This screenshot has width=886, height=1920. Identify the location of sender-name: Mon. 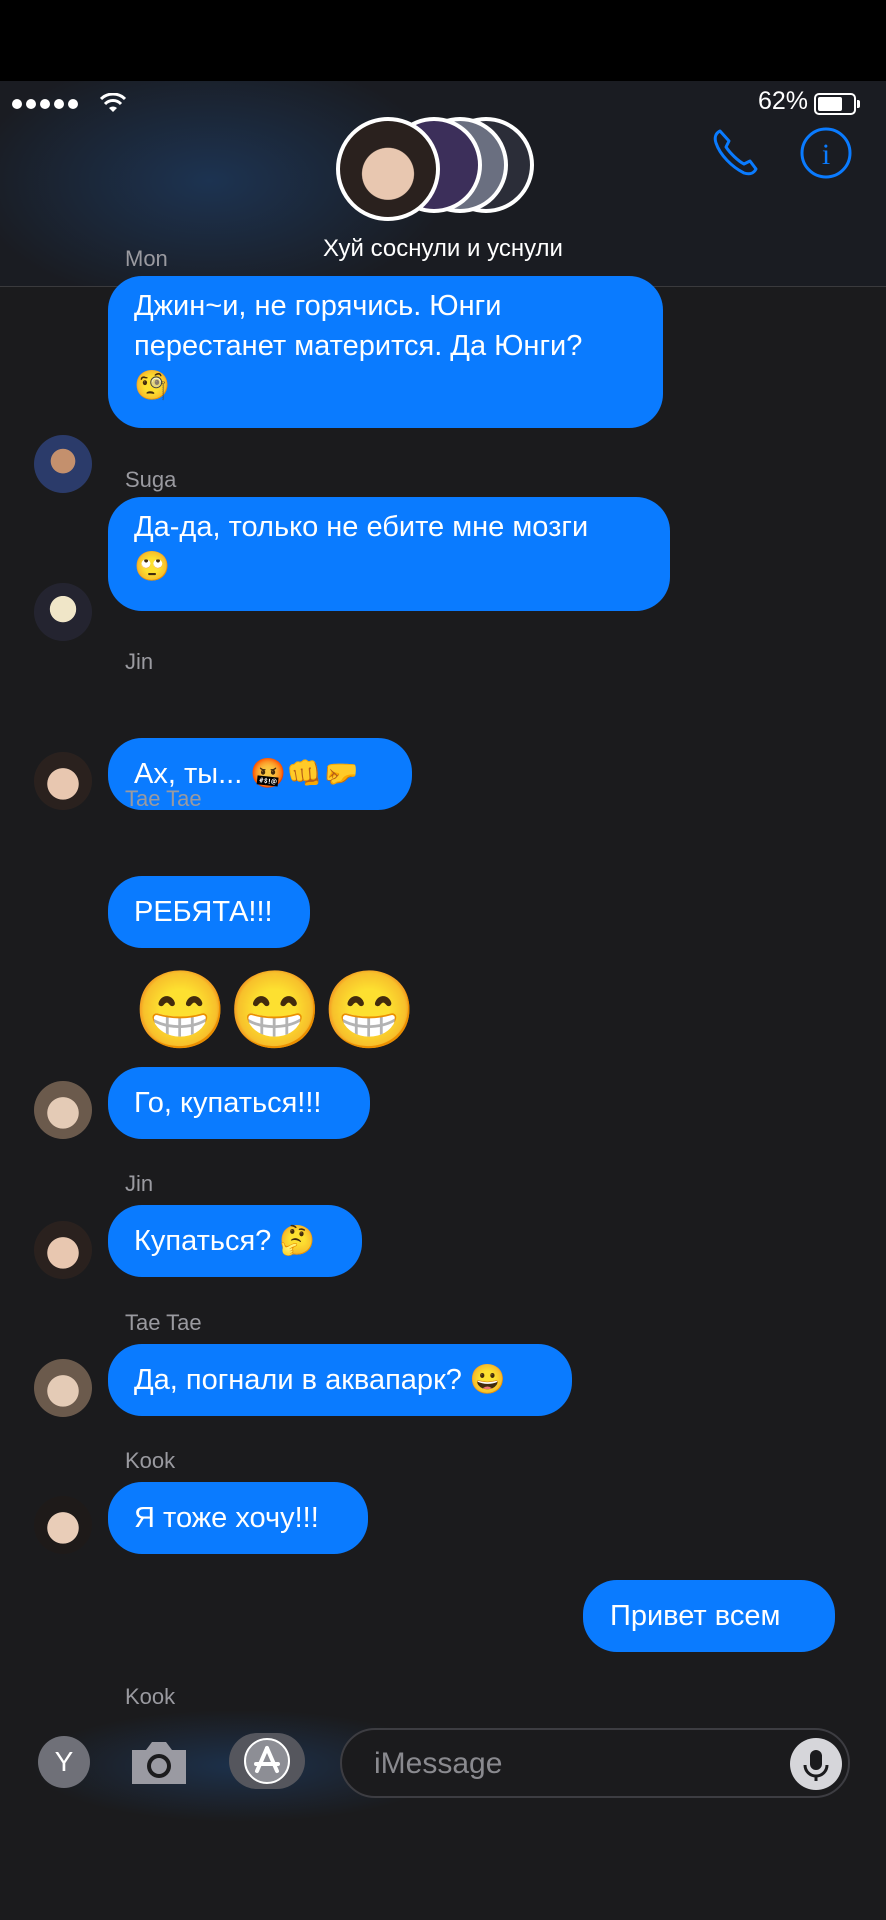
(146, 258).